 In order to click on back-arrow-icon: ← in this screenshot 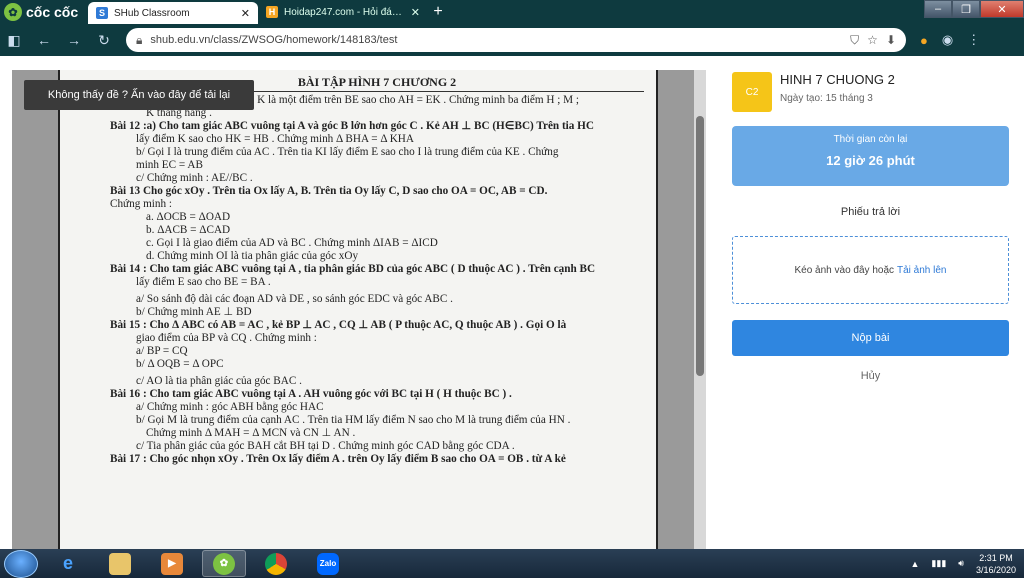, I will do `click(44, 40)`.